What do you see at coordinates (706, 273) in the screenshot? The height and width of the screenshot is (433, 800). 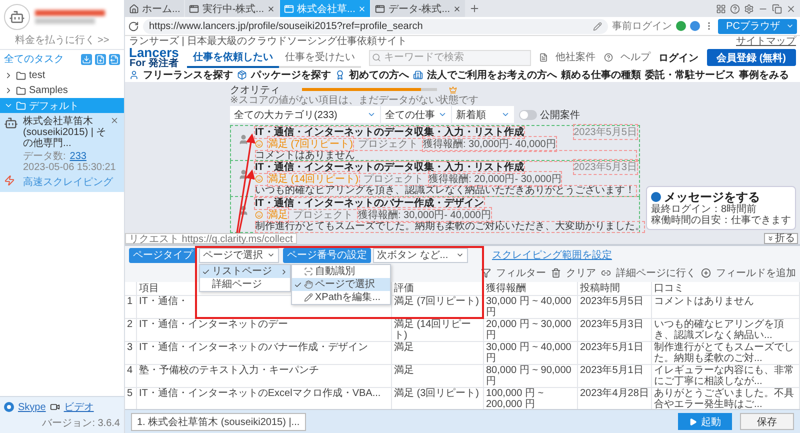 I see `add-icon` at bounding box center [706, 273].